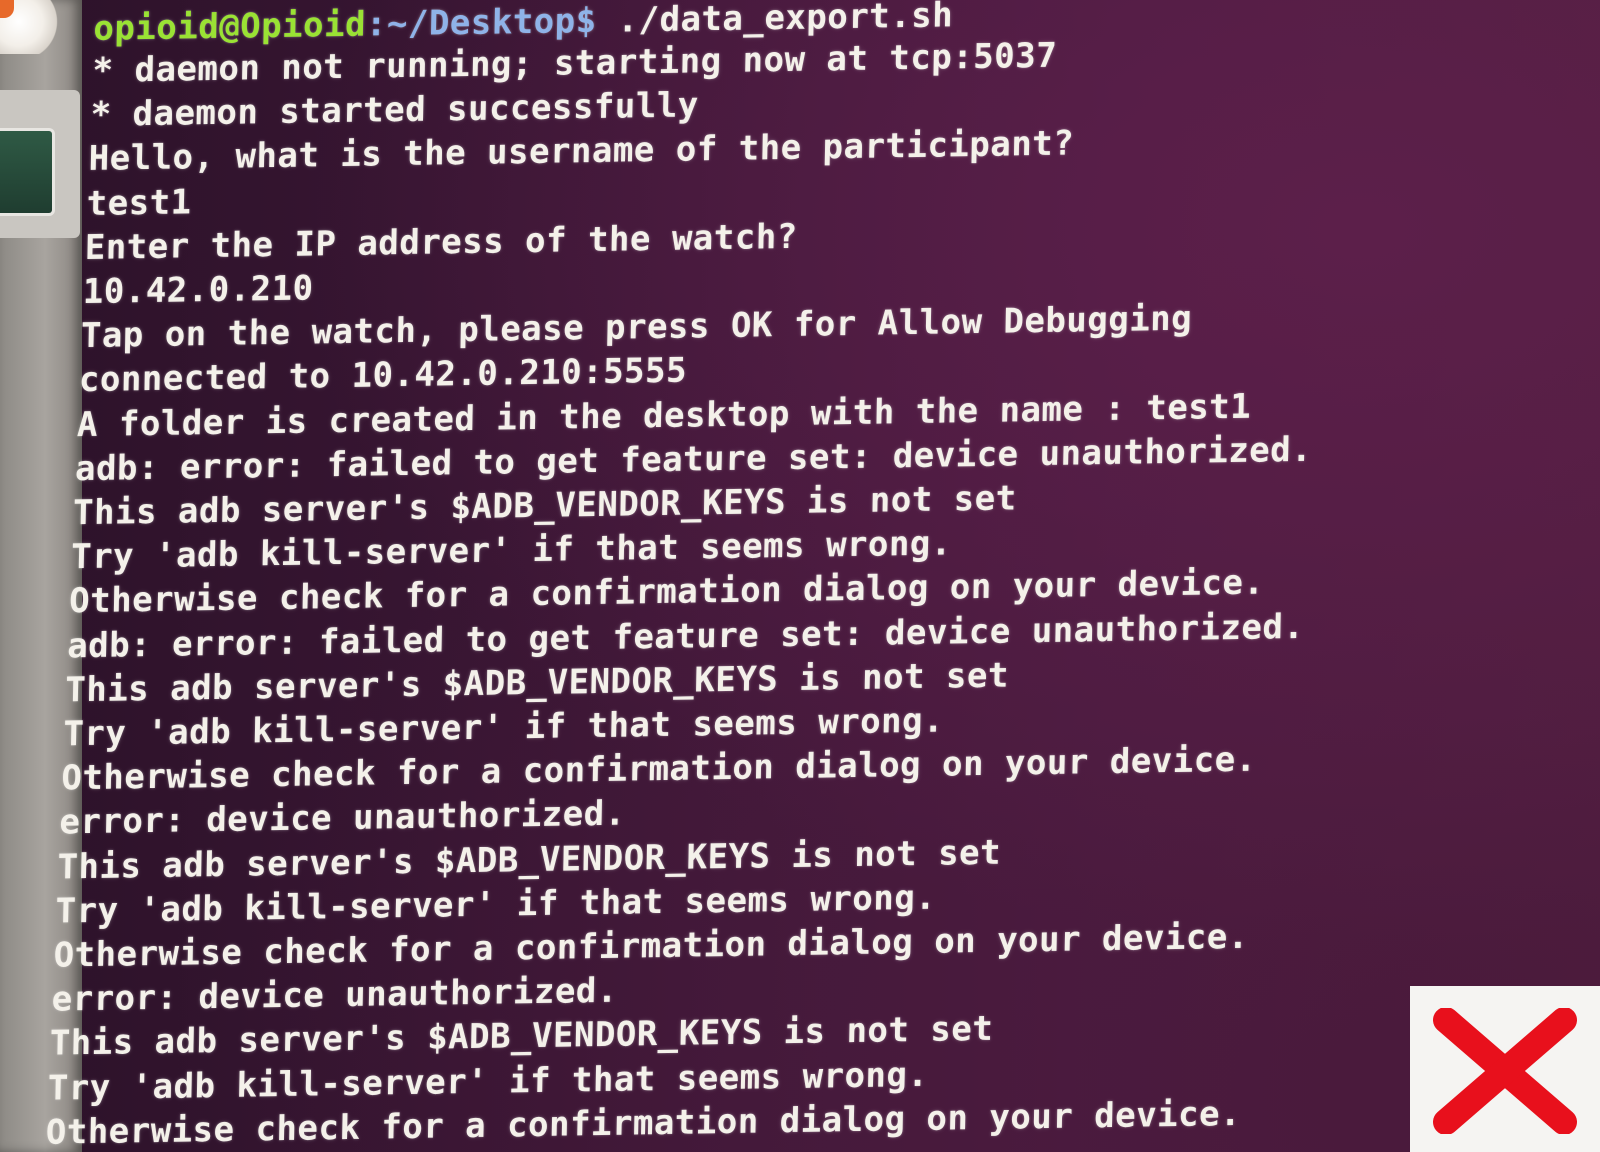 The height and width of the screenshot is (1152, 1600). Describe the element at coordinates (395, 110) in the screenshot. I see `output-line: * daemon started successfully` at that location.